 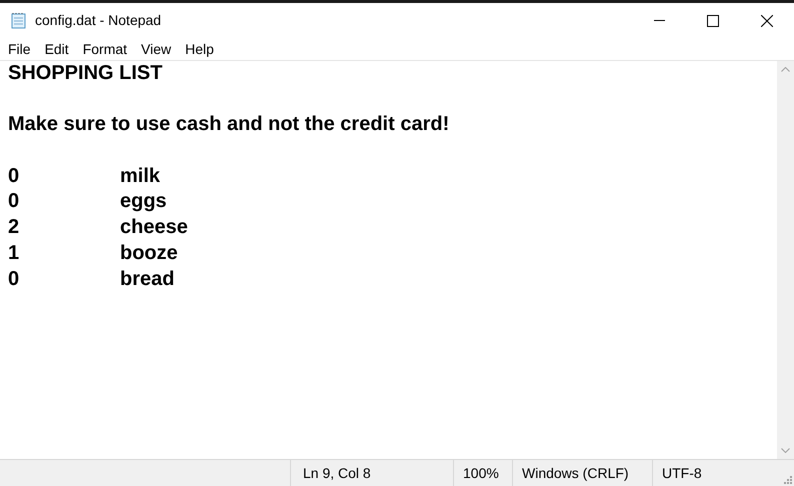 What do you see at coordinates (154, 227) in the screenshot?
I see `item-name: cheese` at bounding box center [154, 227].